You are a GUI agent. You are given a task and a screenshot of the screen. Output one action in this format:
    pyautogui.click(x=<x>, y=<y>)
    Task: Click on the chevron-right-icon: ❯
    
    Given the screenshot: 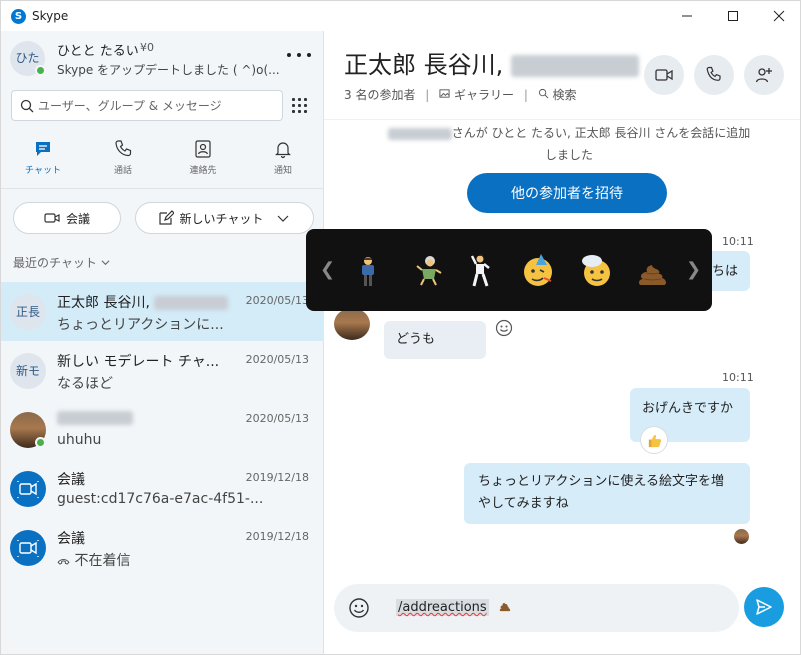 What is the action you would take?
    pyautogui.click(x=693, y=269)
    